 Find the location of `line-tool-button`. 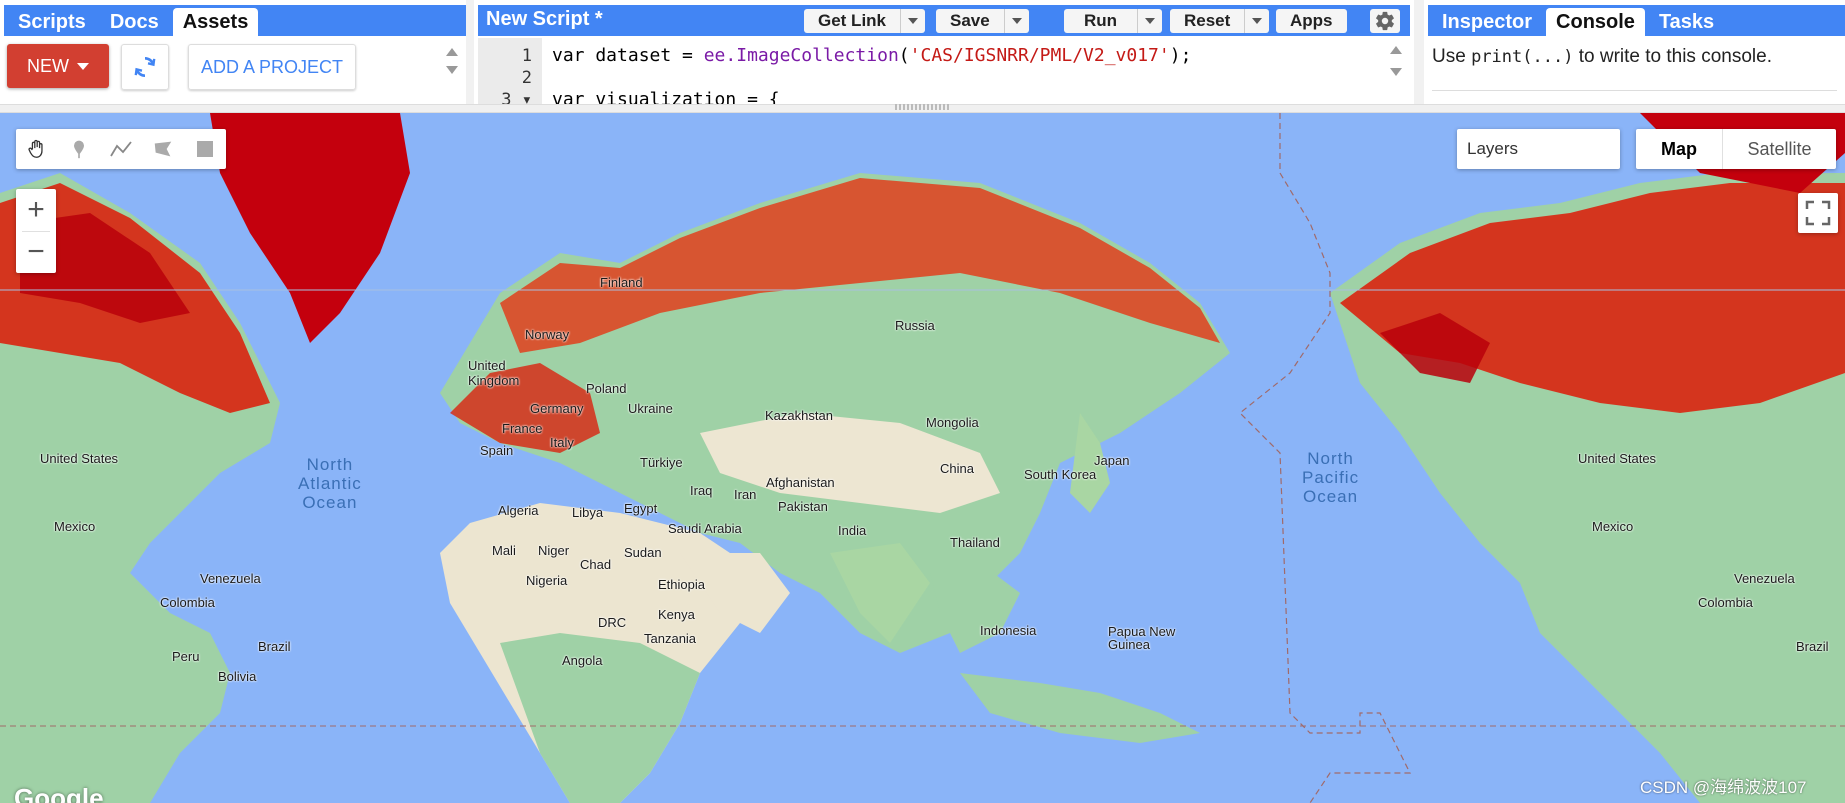

line-tool-button is located at coordinates (121, 149).